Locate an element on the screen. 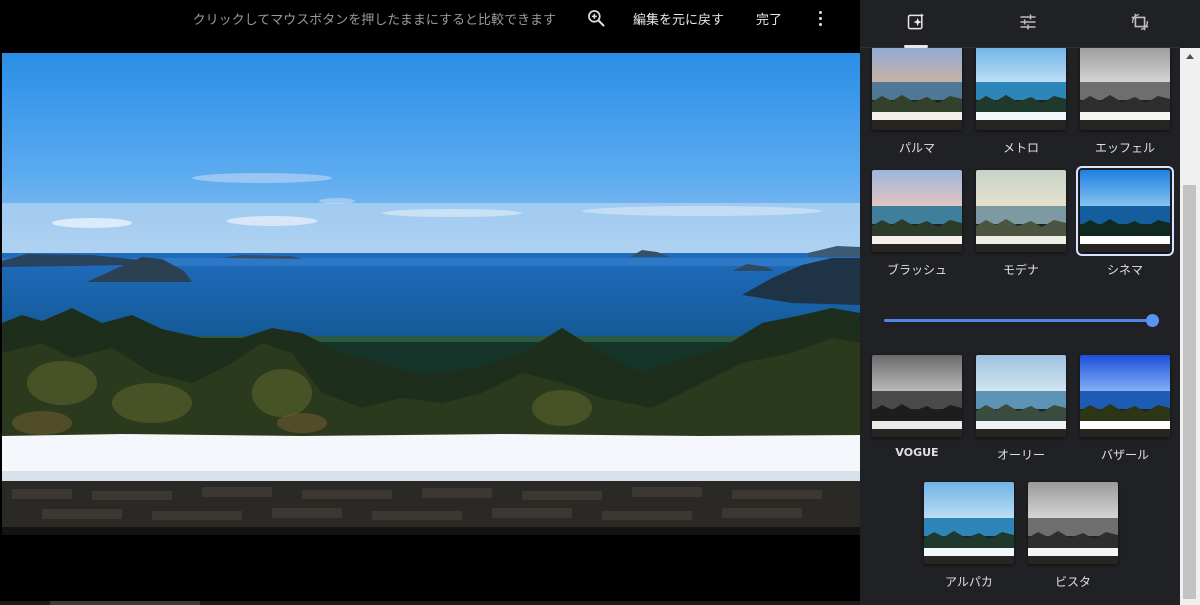 This screenshot has height=605, width=1200. filter-thumbnail: アルパカ is located at coordinates (969, 536).